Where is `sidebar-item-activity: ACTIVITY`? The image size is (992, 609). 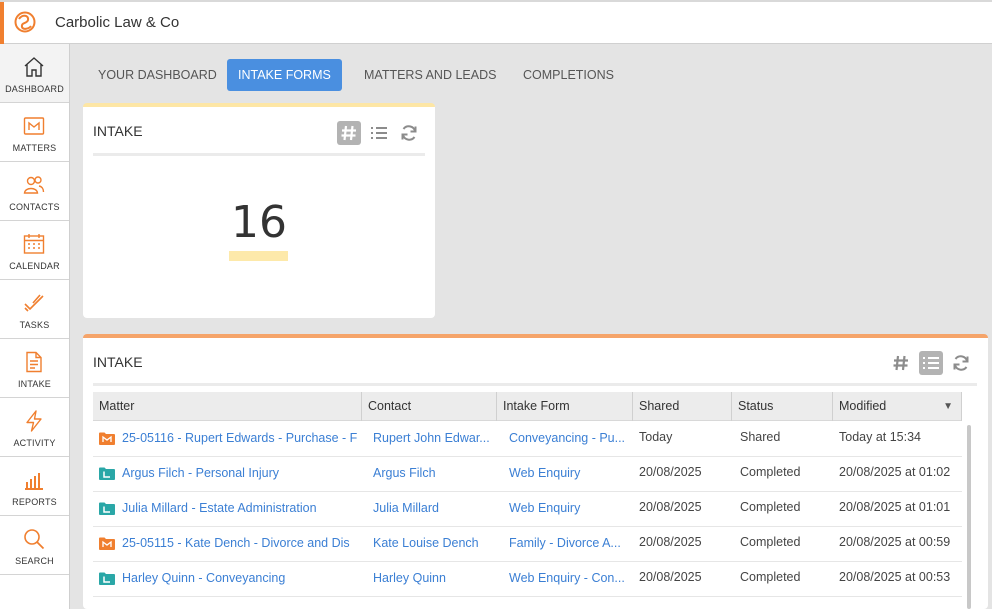
sidebar-item-activity: ACTIVITY is located at coordinates (34, 427).